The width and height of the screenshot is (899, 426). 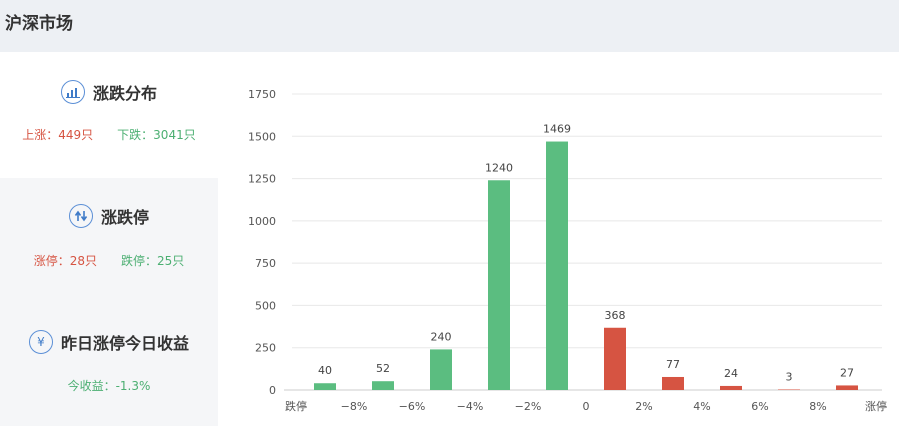 What do you see at coordinates (876, 406) in the screenshot?
I see `x-tick-label: 涨停` at bounding box center [876, 406].